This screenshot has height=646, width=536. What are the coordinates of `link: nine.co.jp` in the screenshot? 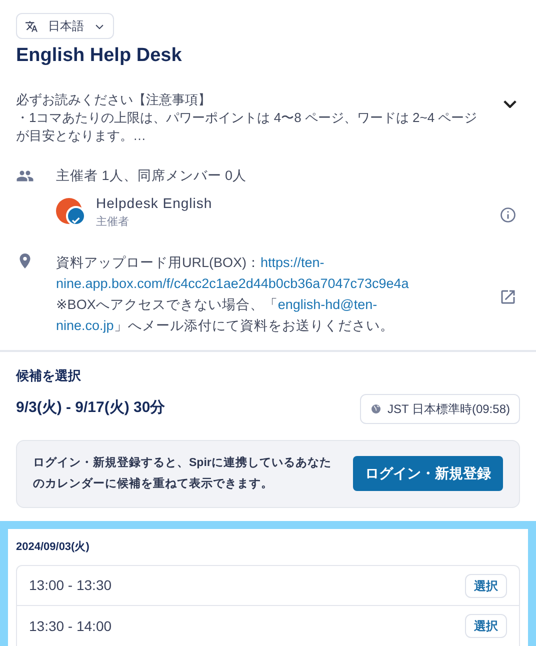 It's located at (85, 325).